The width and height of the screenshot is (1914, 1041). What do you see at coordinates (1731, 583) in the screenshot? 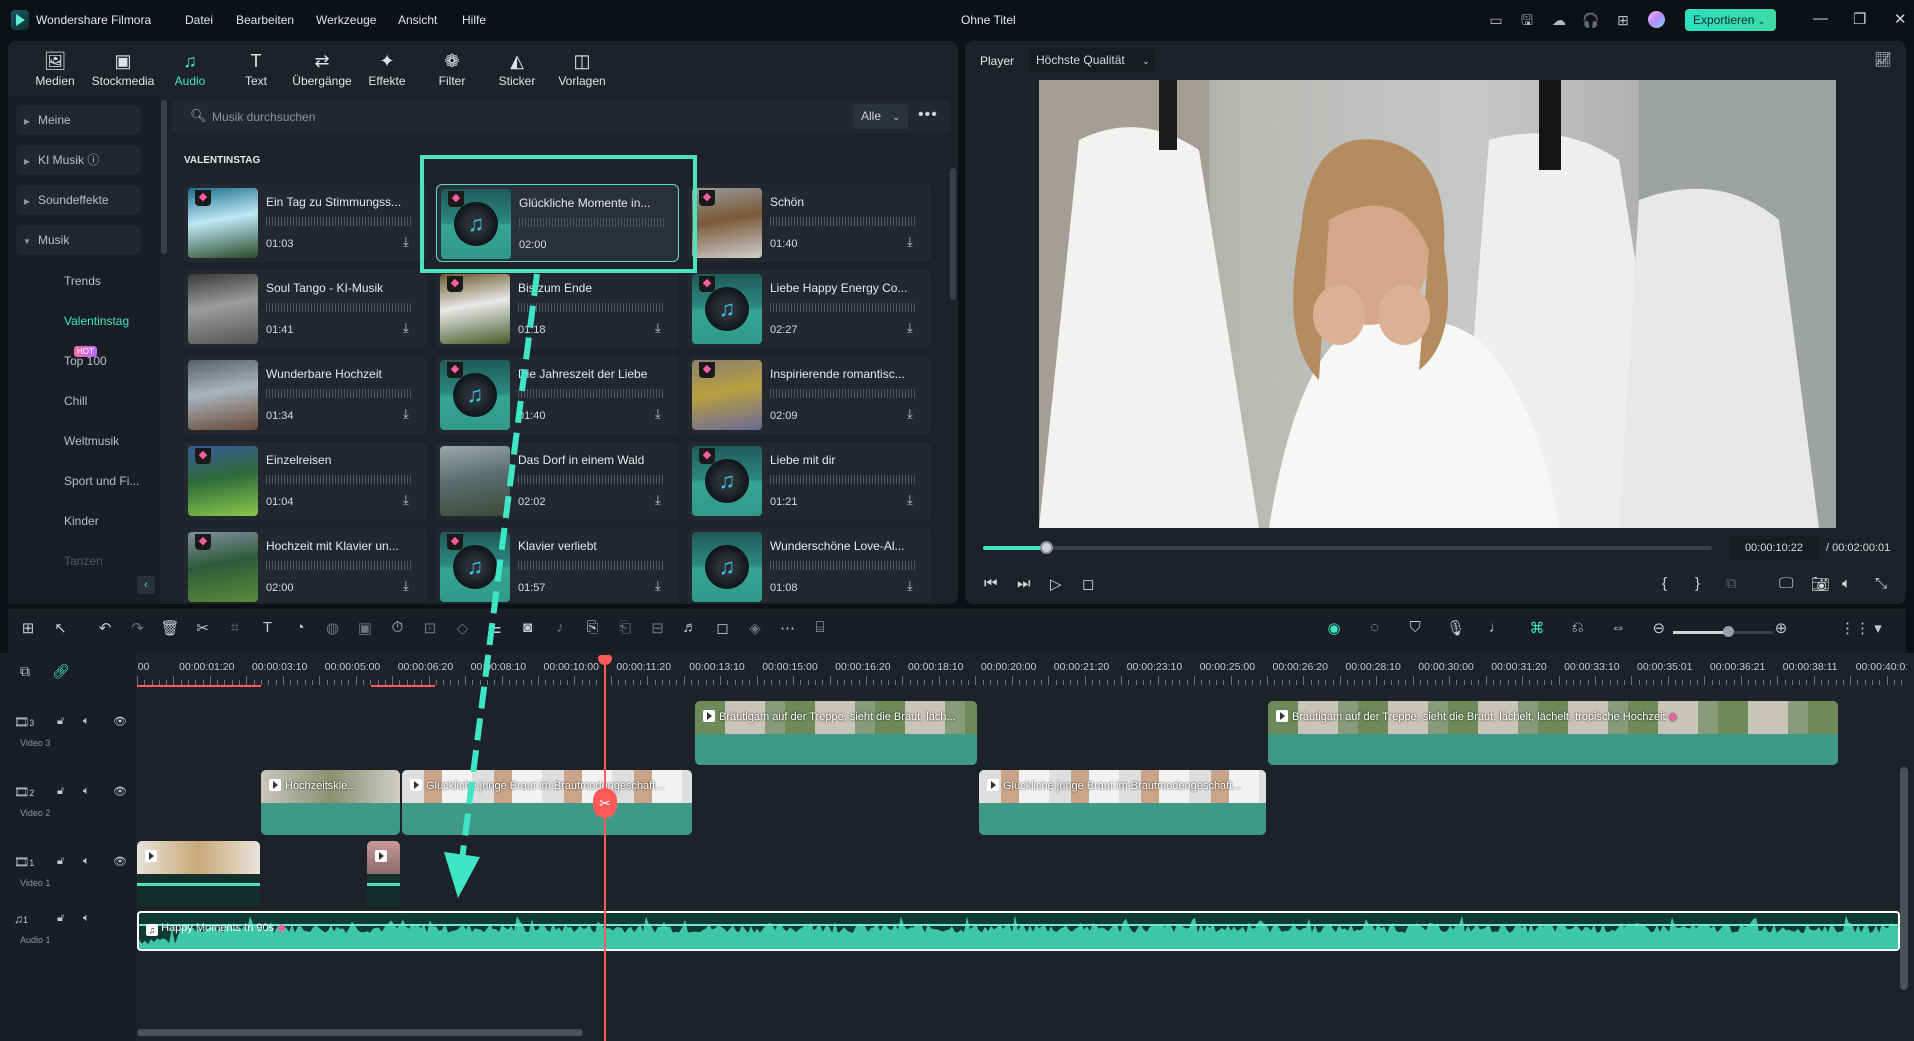
I see `insert-icon: ⧉` at bounding box center [1731, 583].